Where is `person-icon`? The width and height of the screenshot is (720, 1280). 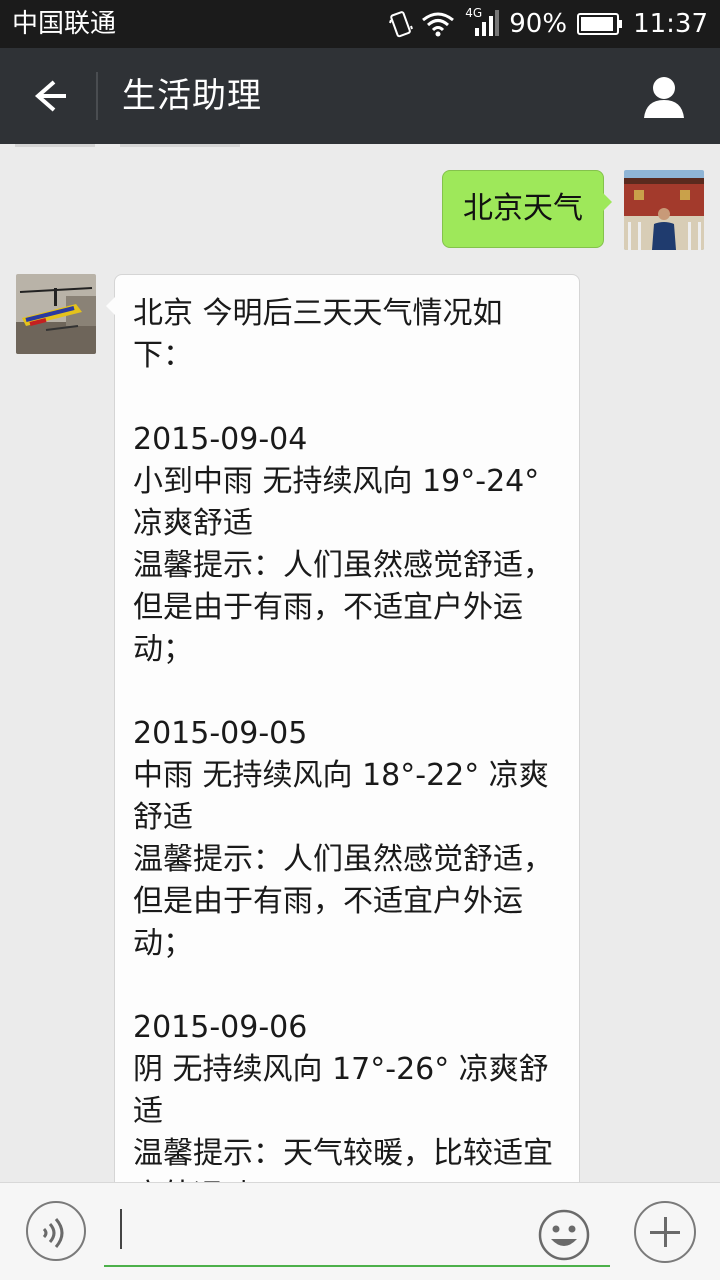
person-icon is located at coordinates (664, 96).